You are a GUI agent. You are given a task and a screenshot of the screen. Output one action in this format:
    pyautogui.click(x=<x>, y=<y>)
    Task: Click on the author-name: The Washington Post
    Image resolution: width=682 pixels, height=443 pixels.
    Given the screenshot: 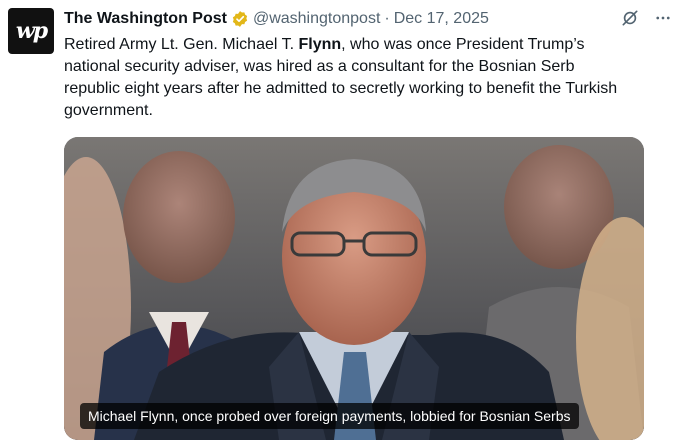 What is the action you would take?
    pyautogui.click(x=145, y=19)
    